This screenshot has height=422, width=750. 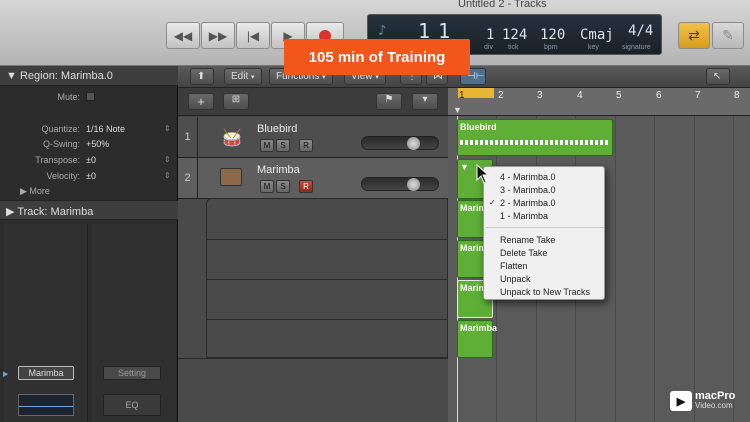 What do you see at coordinates (278, 170) in the screenshot?
I see `track-name: Marimba` at bounding box center [278, 170].